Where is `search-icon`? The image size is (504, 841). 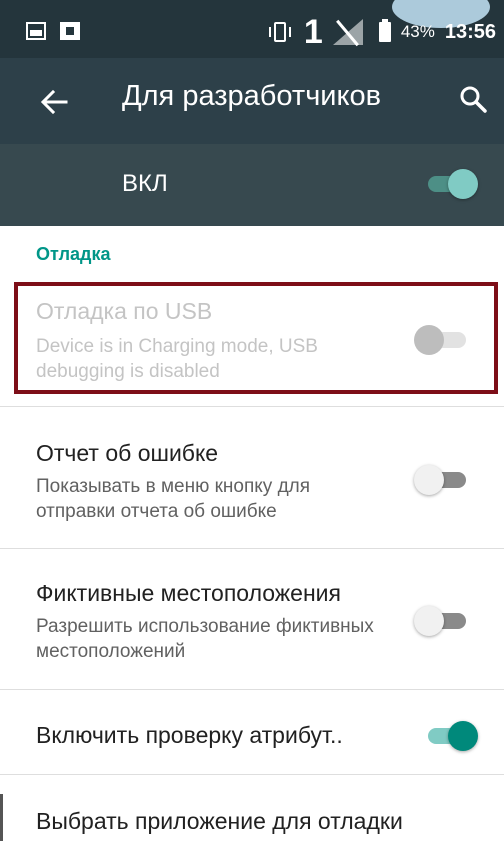
search-icon is located at coordinates (474, 100).